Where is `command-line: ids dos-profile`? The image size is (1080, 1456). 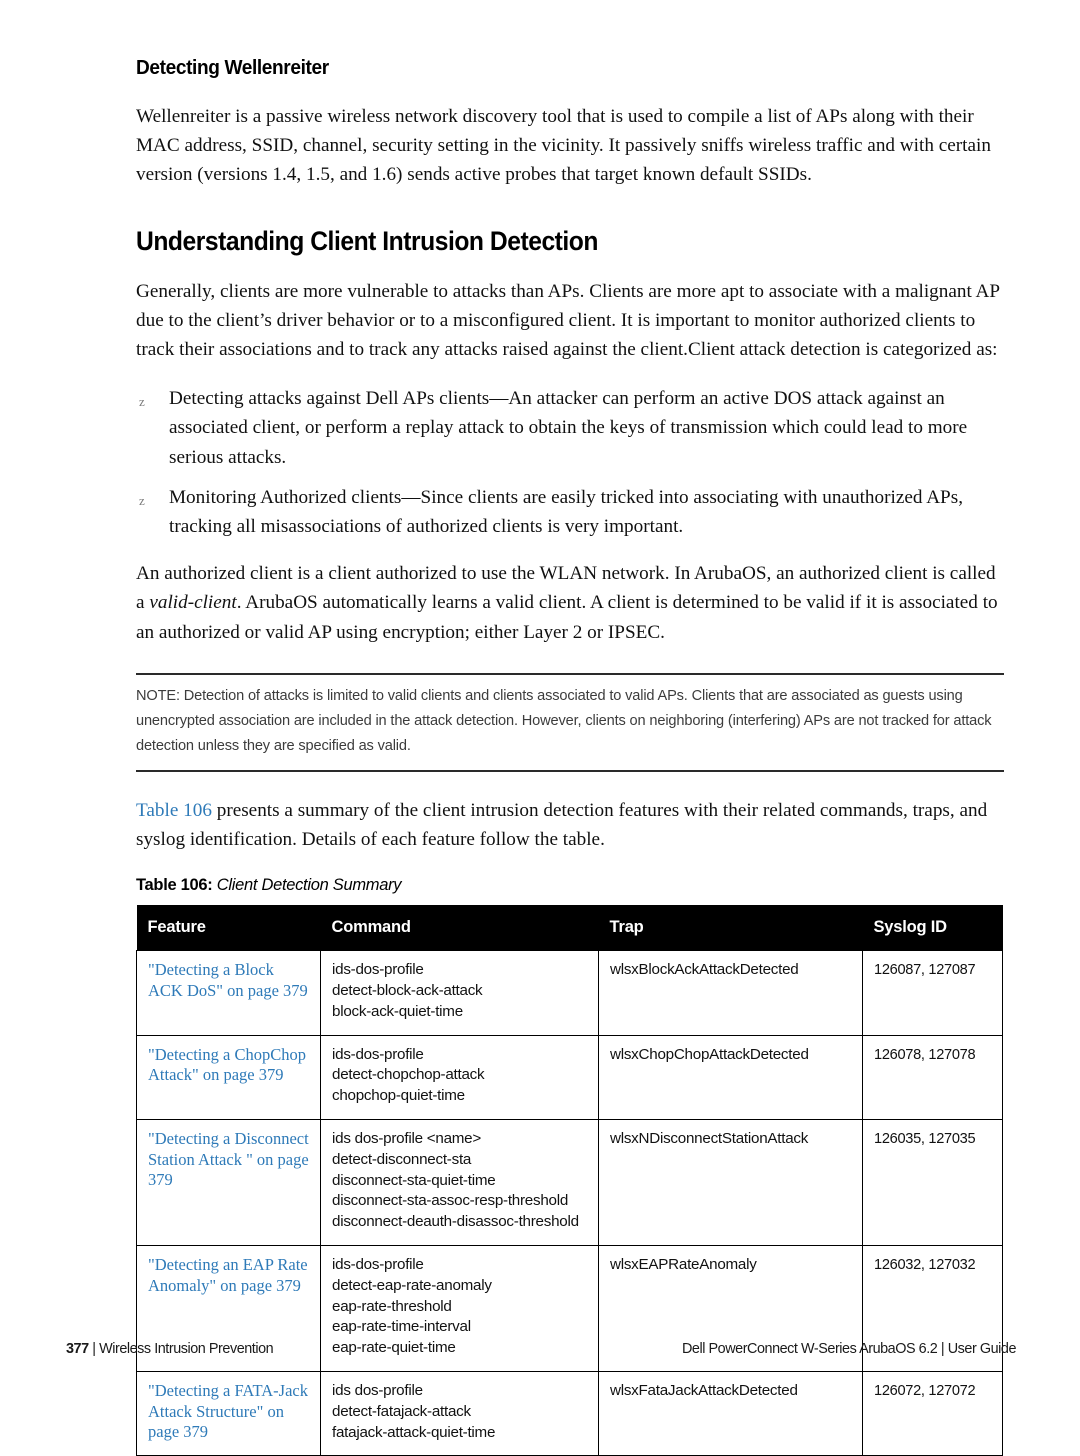 command-line: ids dos-profile is located at coordinates (377, 1390).